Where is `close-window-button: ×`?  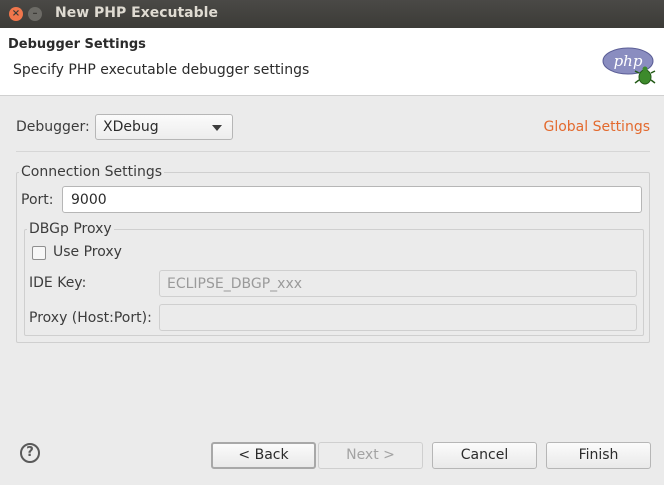
close-window-button: × is located at coordinates (16, 14).